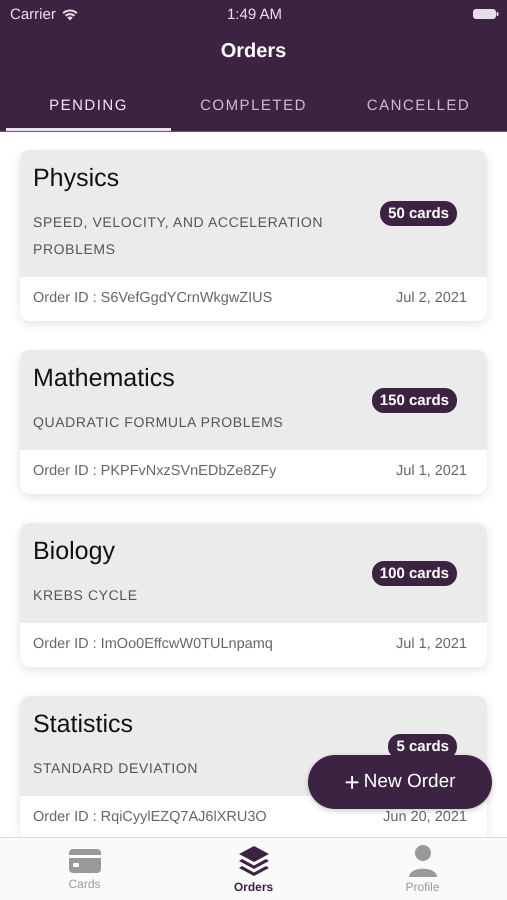 The image size is (507, 900). What do you see at coordinates (150, 817) in the screenshot?
I see `order-id: Order ID : RqiCyylEZQ7AJ6lXRU3O` at bounding box center [150, 817].